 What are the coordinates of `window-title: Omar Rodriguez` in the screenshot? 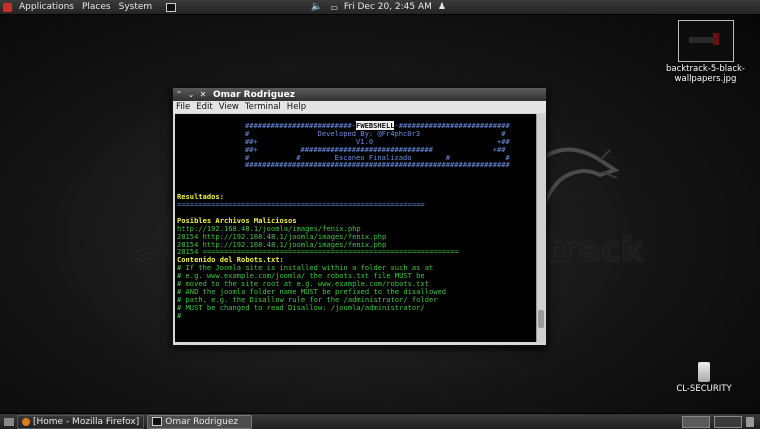 It's located at (254, 94).